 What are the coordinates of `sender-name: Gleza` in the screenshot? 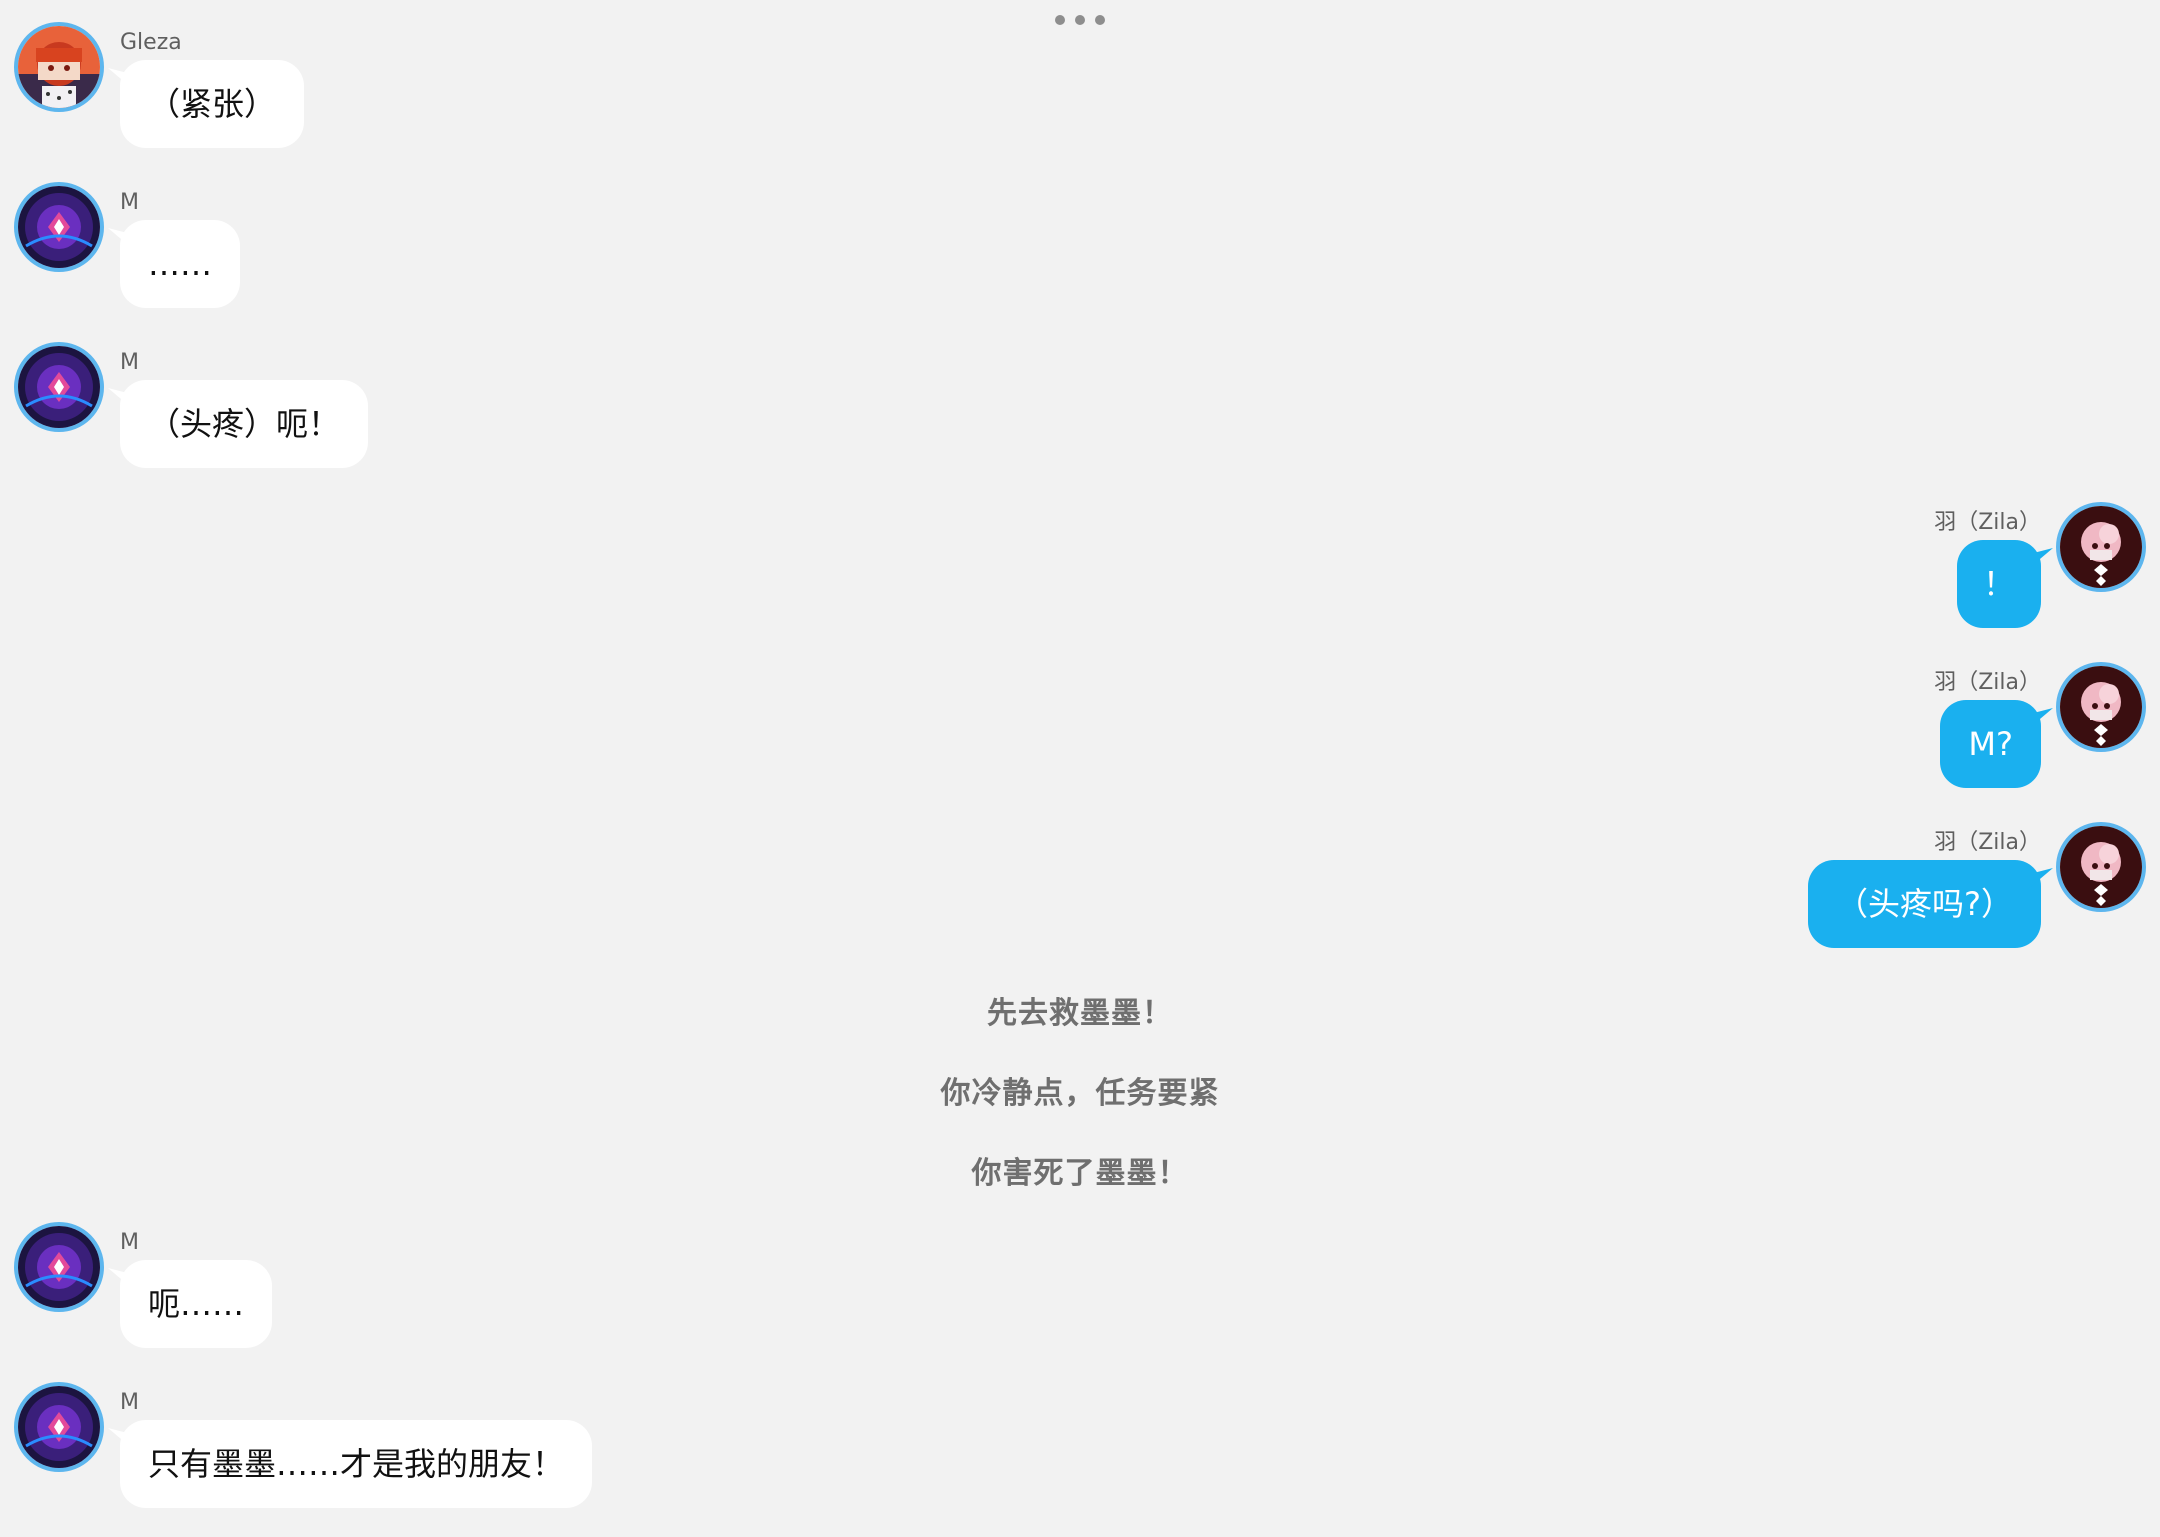 It's located at (151, 42).